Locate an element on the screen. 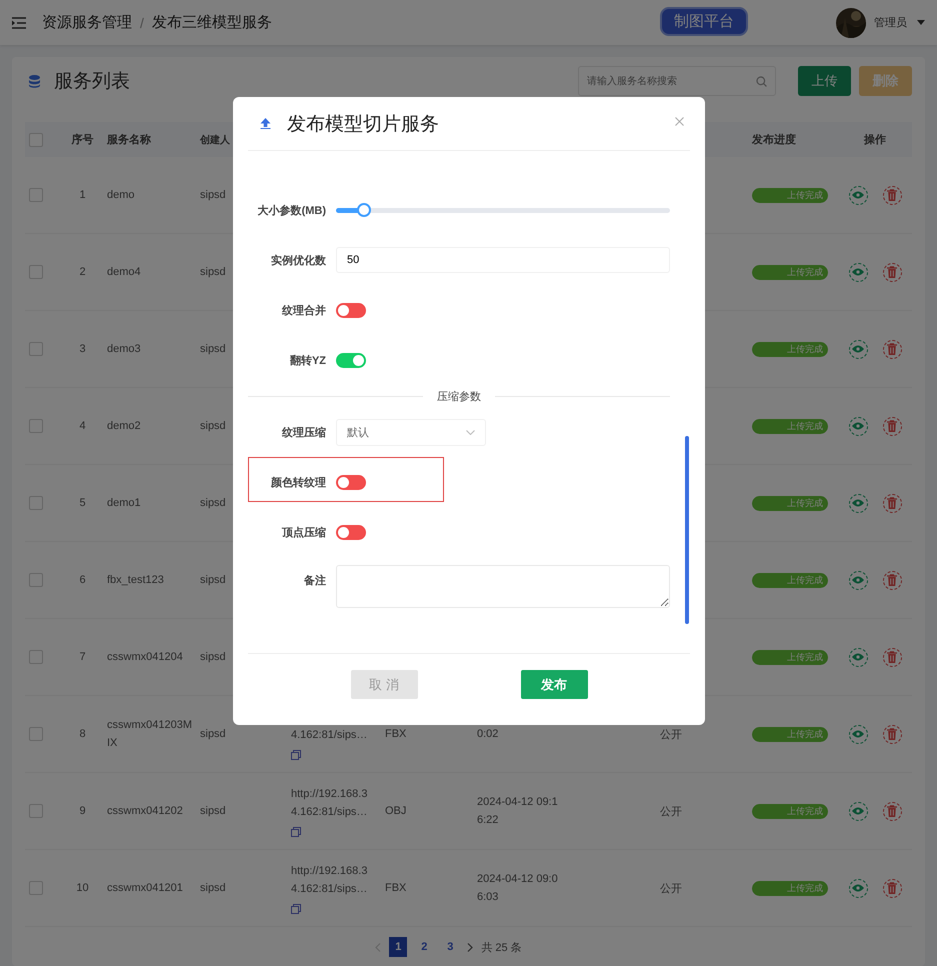 The height and width of the screenshot is (966, 937). page-button: 3 is located at coordinates (450, 947).